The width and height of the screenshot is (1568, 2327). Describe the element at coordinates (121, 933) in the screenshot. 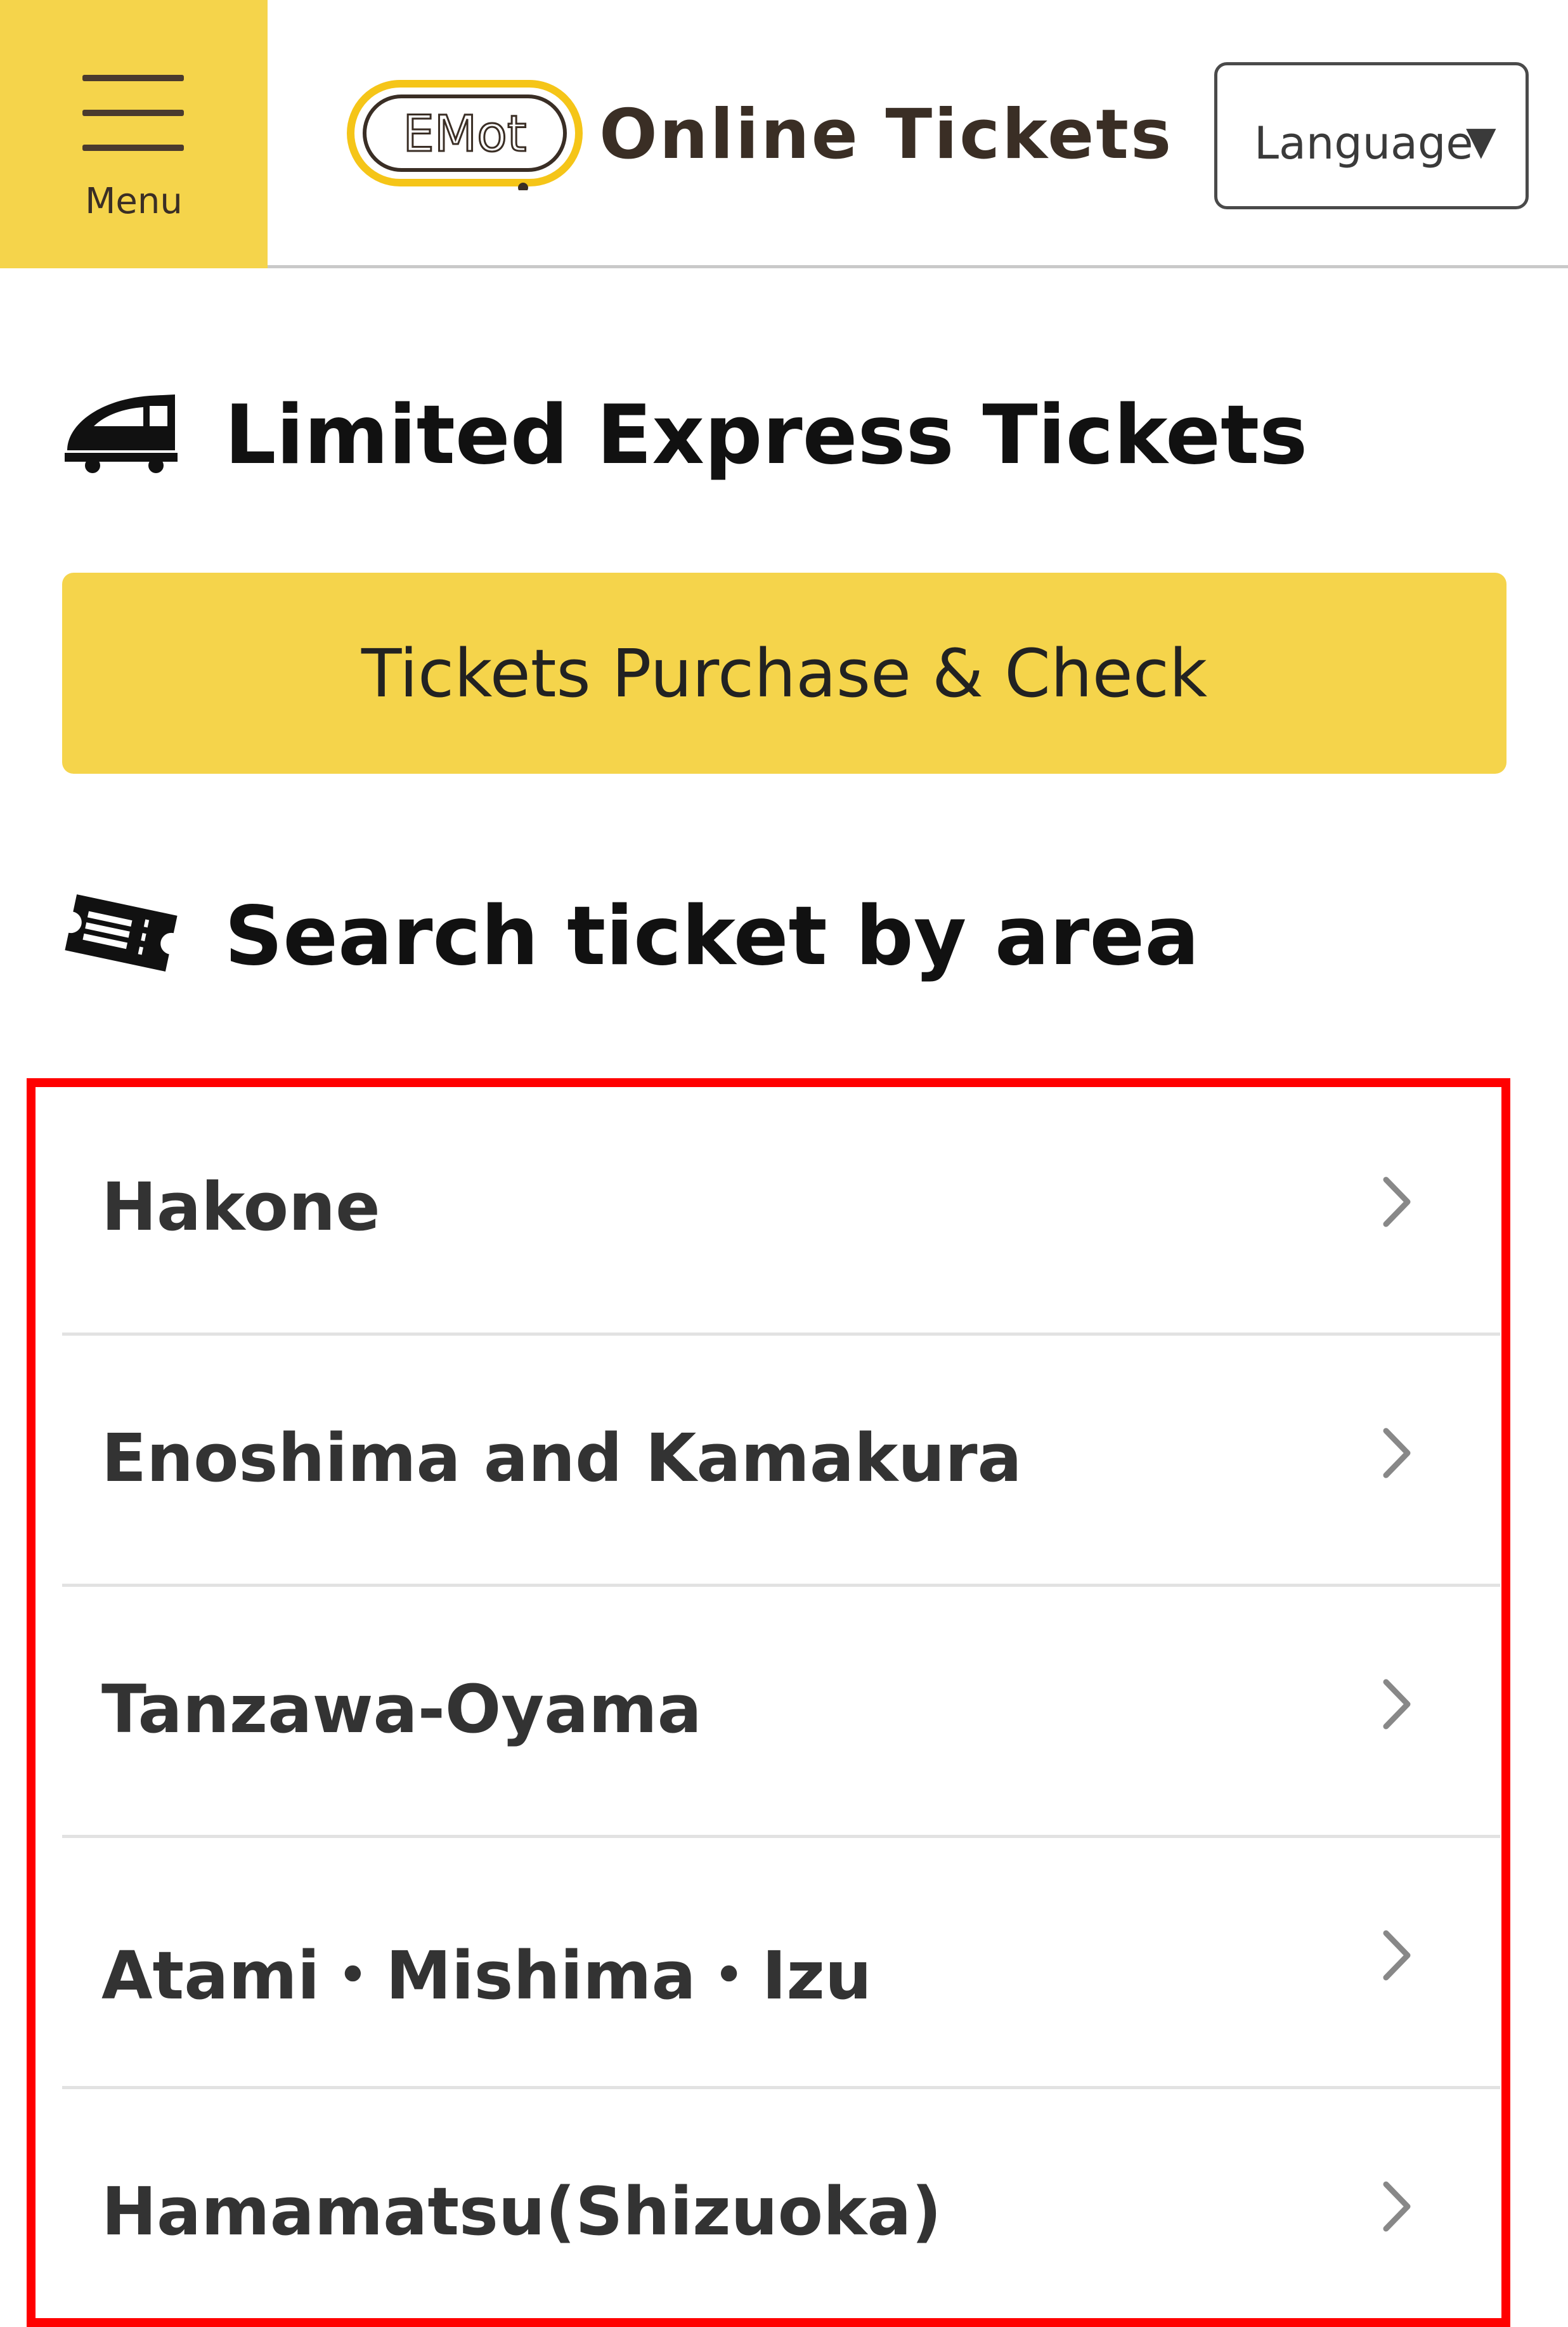

I see `ticket-icon` at that location.